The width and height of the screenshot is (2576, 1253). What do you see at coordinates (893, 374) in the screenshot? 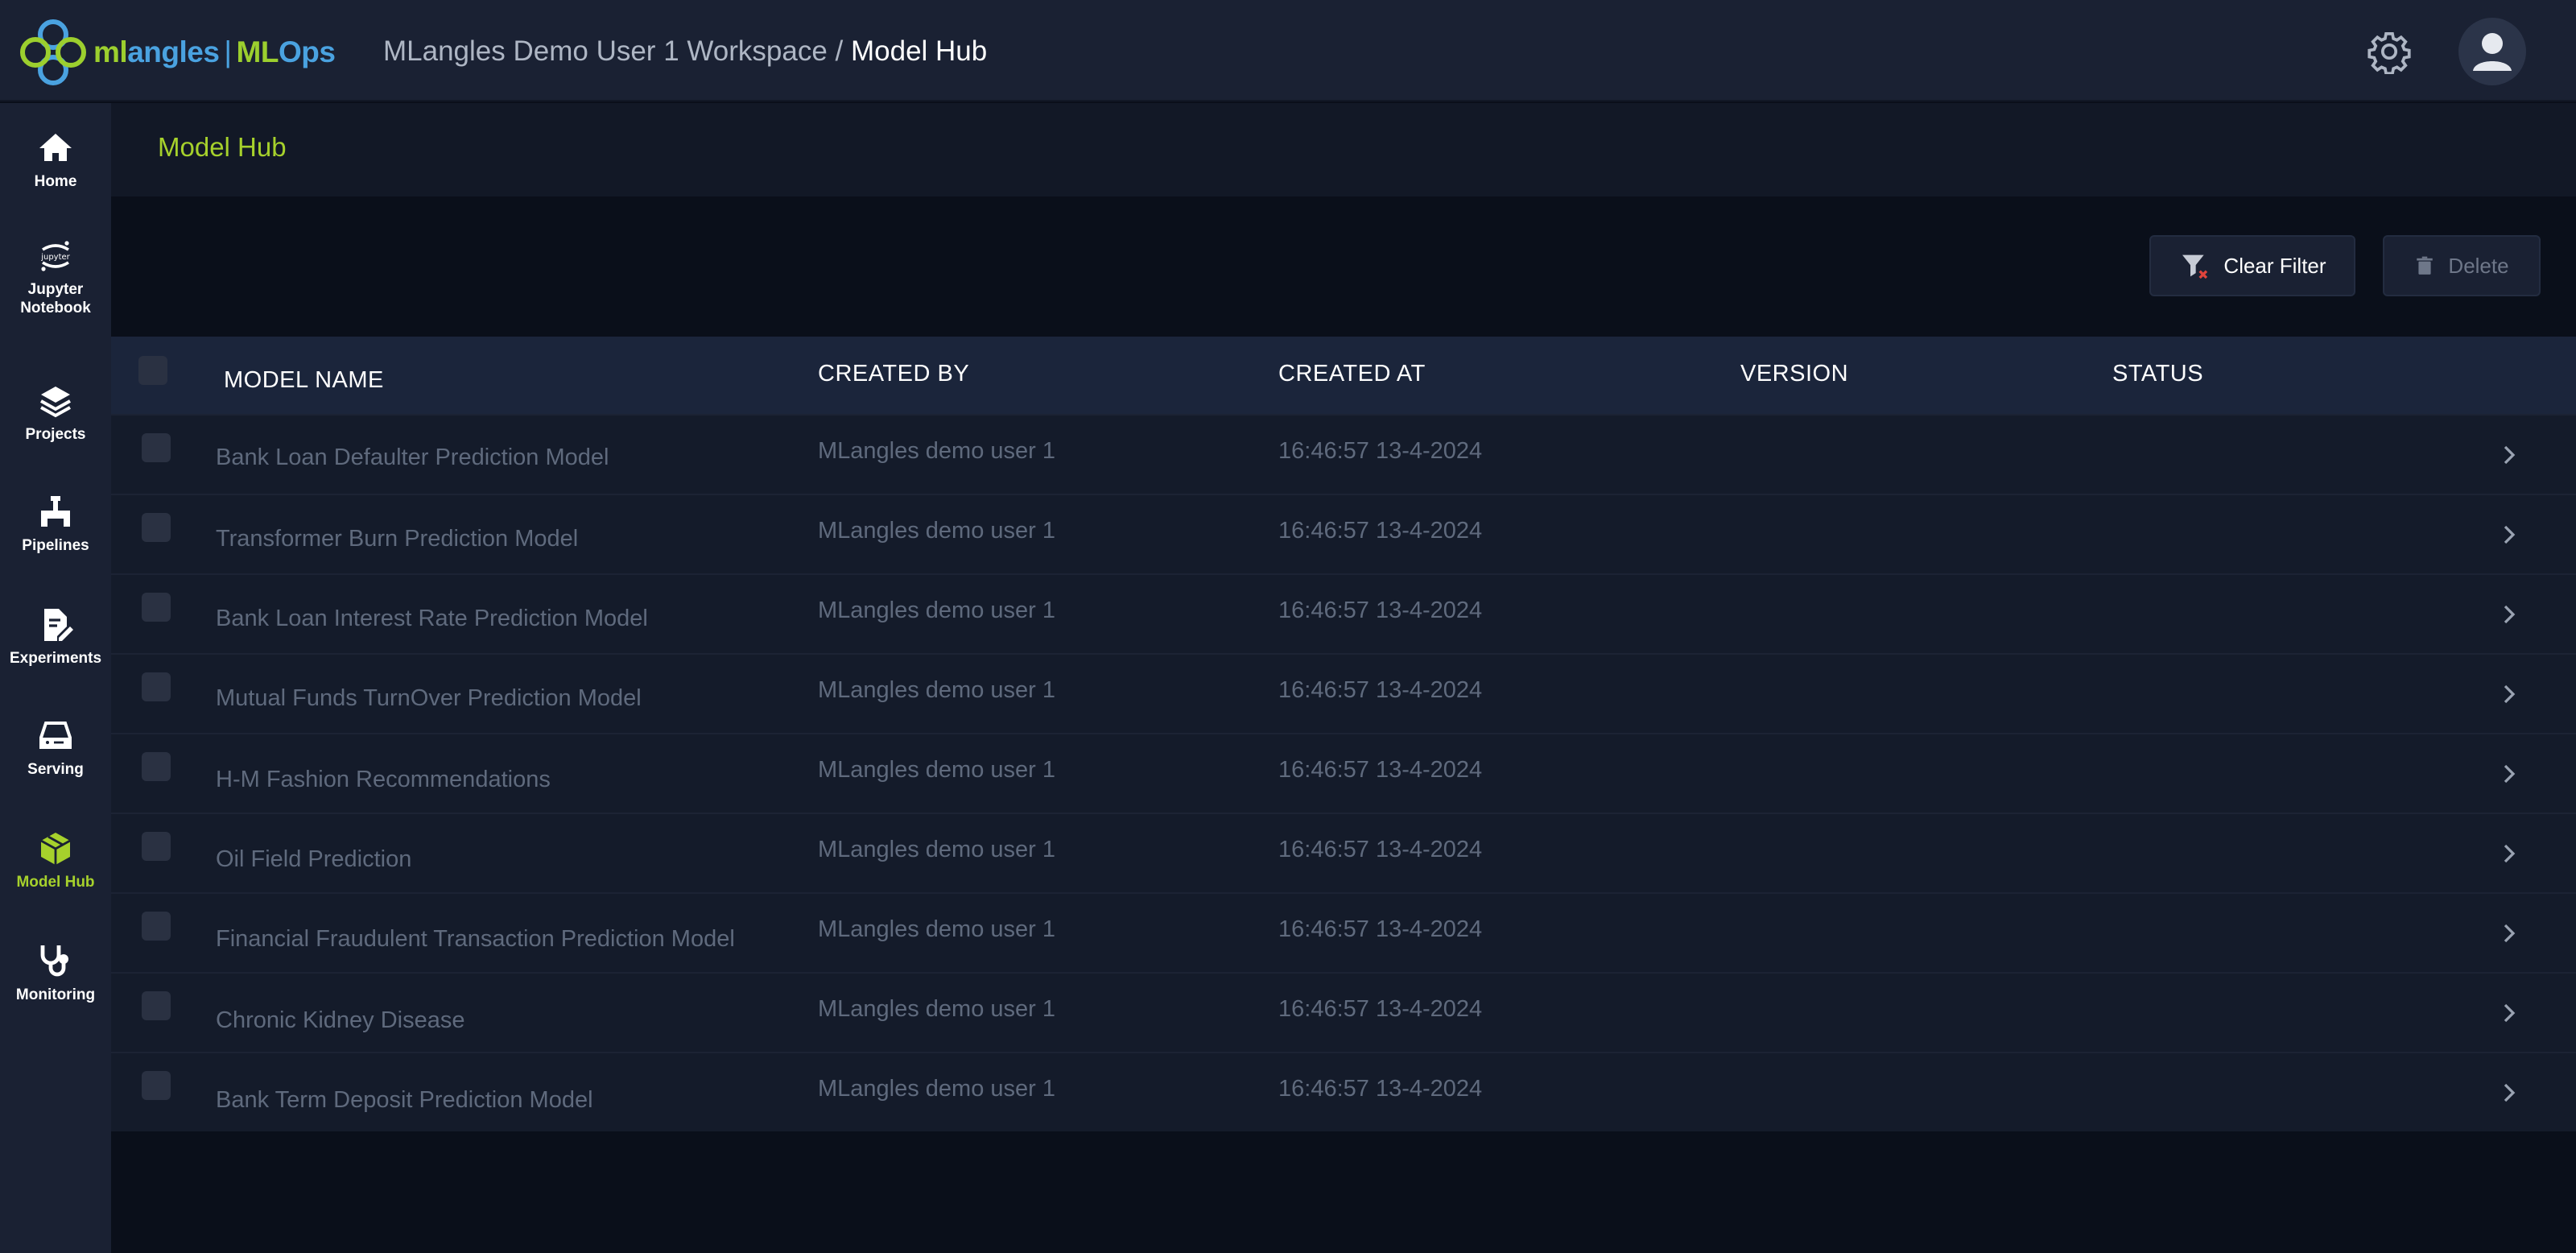
I see `column-header-created-by: CREATED BY` at bounding box center [893, 374].